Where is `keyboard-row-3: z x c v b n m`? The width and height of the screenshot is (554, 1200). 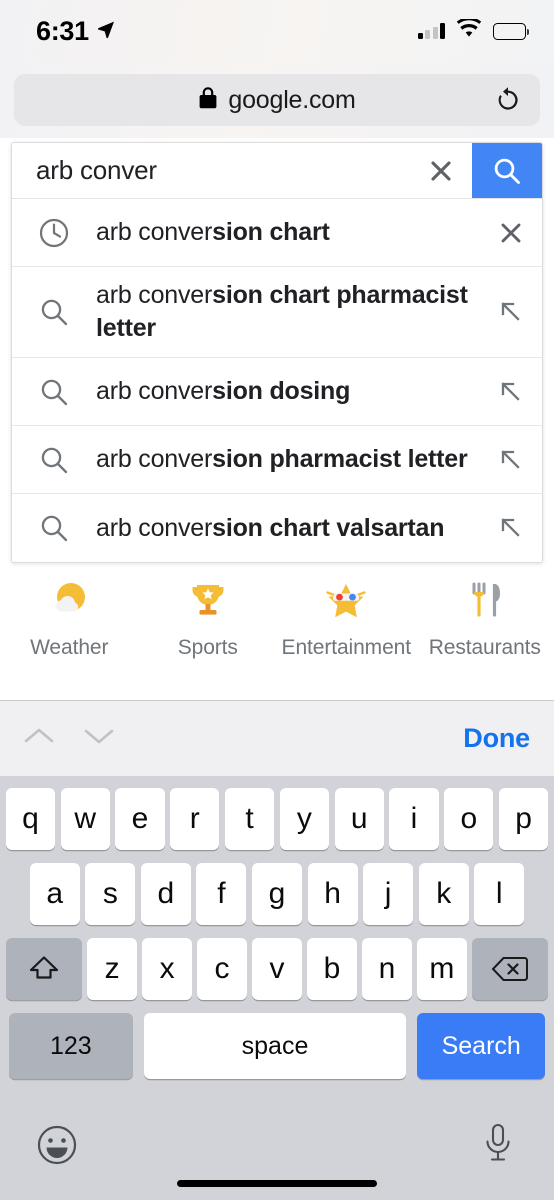
keyboard-row-3: z x c v b n m is located at coordinates (277, 962).